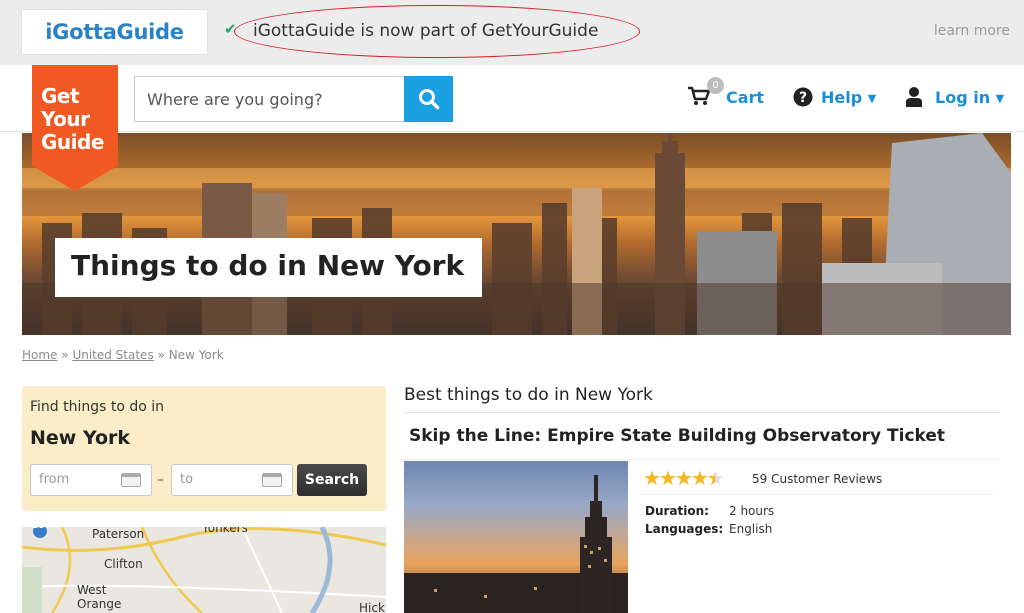  What do you see at coordinates (225, 531) in the screenshot?
I see `map-label-yonkers: Yonkers` at bounding box center [225, 531].